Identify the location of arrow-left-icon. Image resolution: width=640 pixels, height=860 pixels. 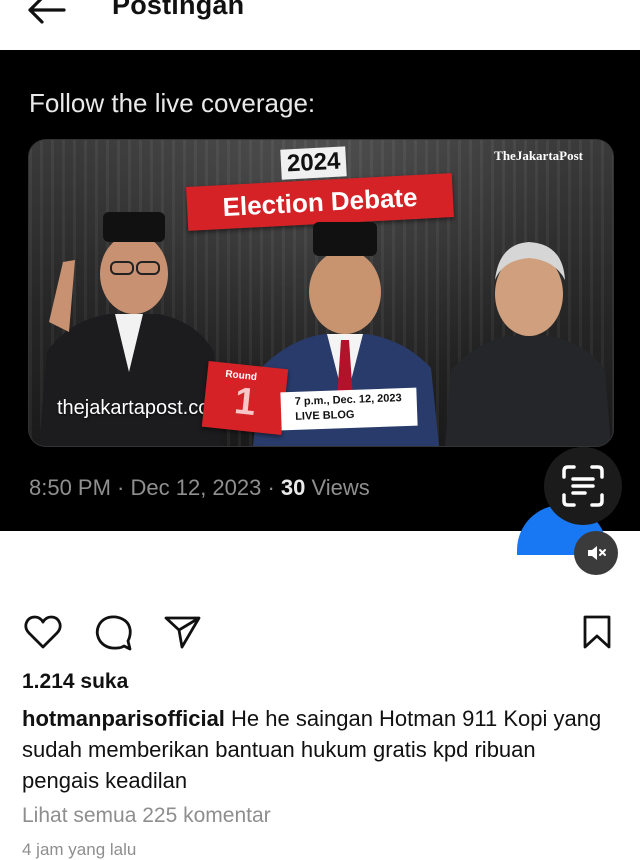
(46, 13).